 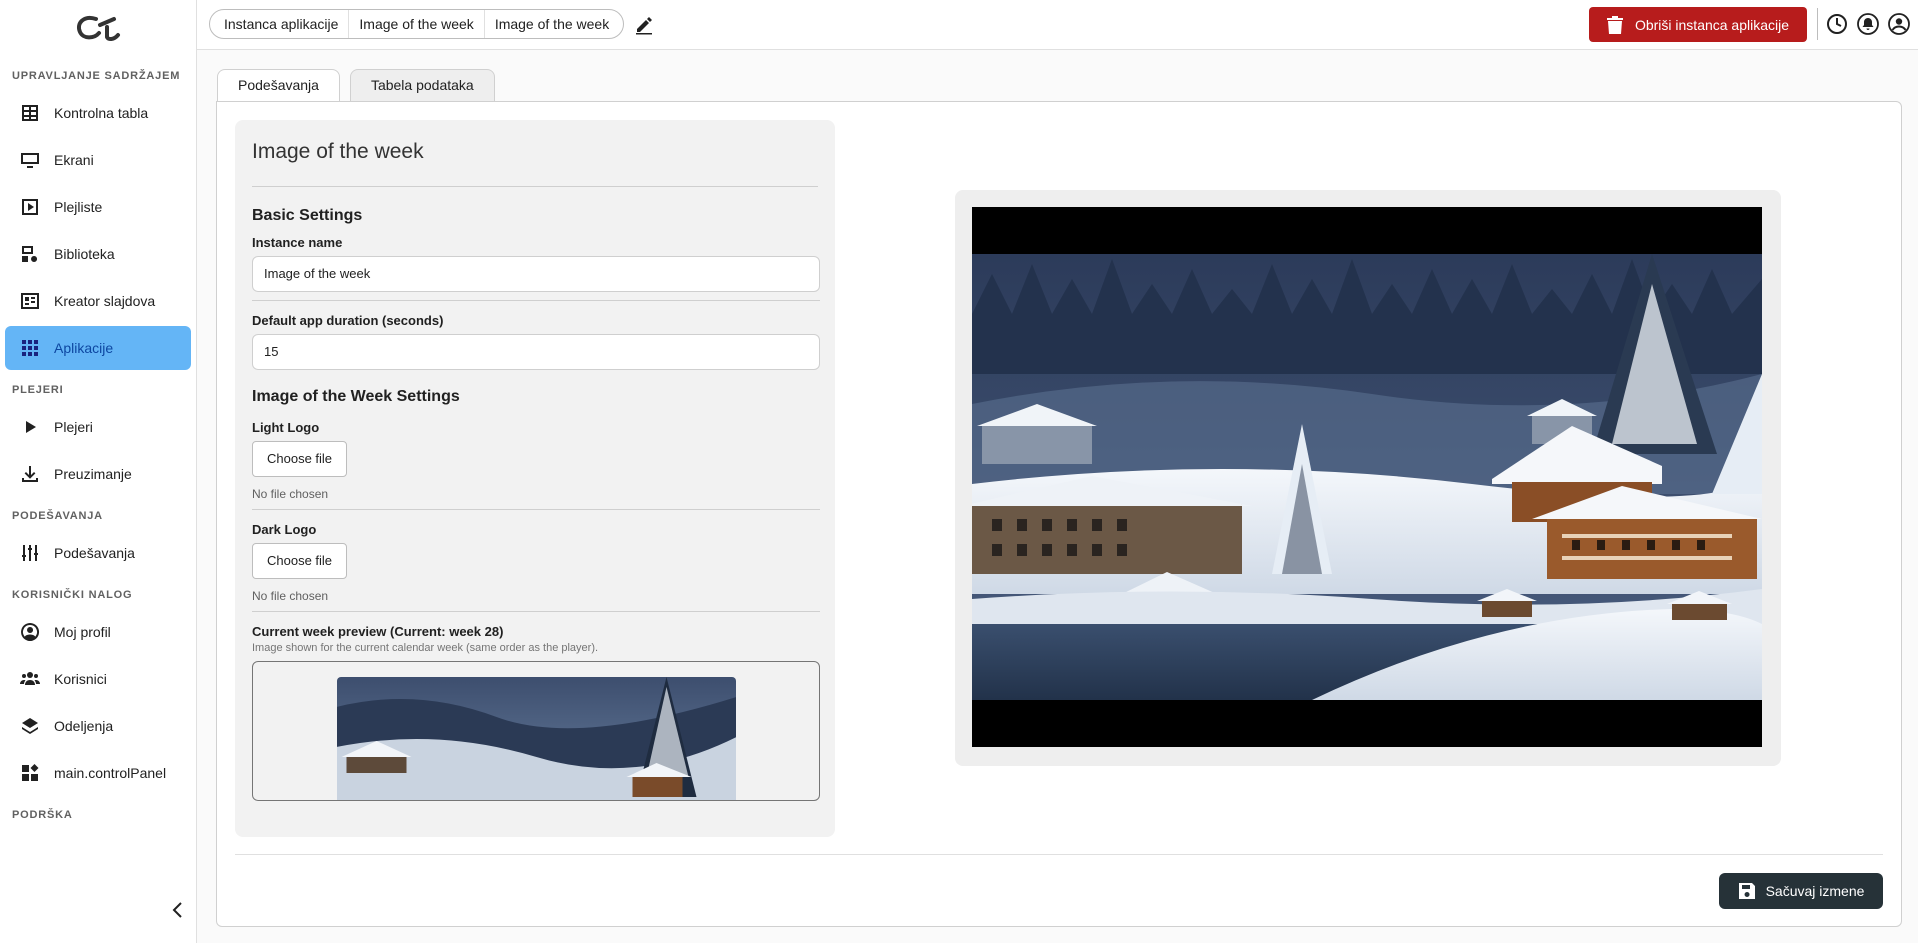 I want to click on control-panel-icon, so click(x=30, y=773).